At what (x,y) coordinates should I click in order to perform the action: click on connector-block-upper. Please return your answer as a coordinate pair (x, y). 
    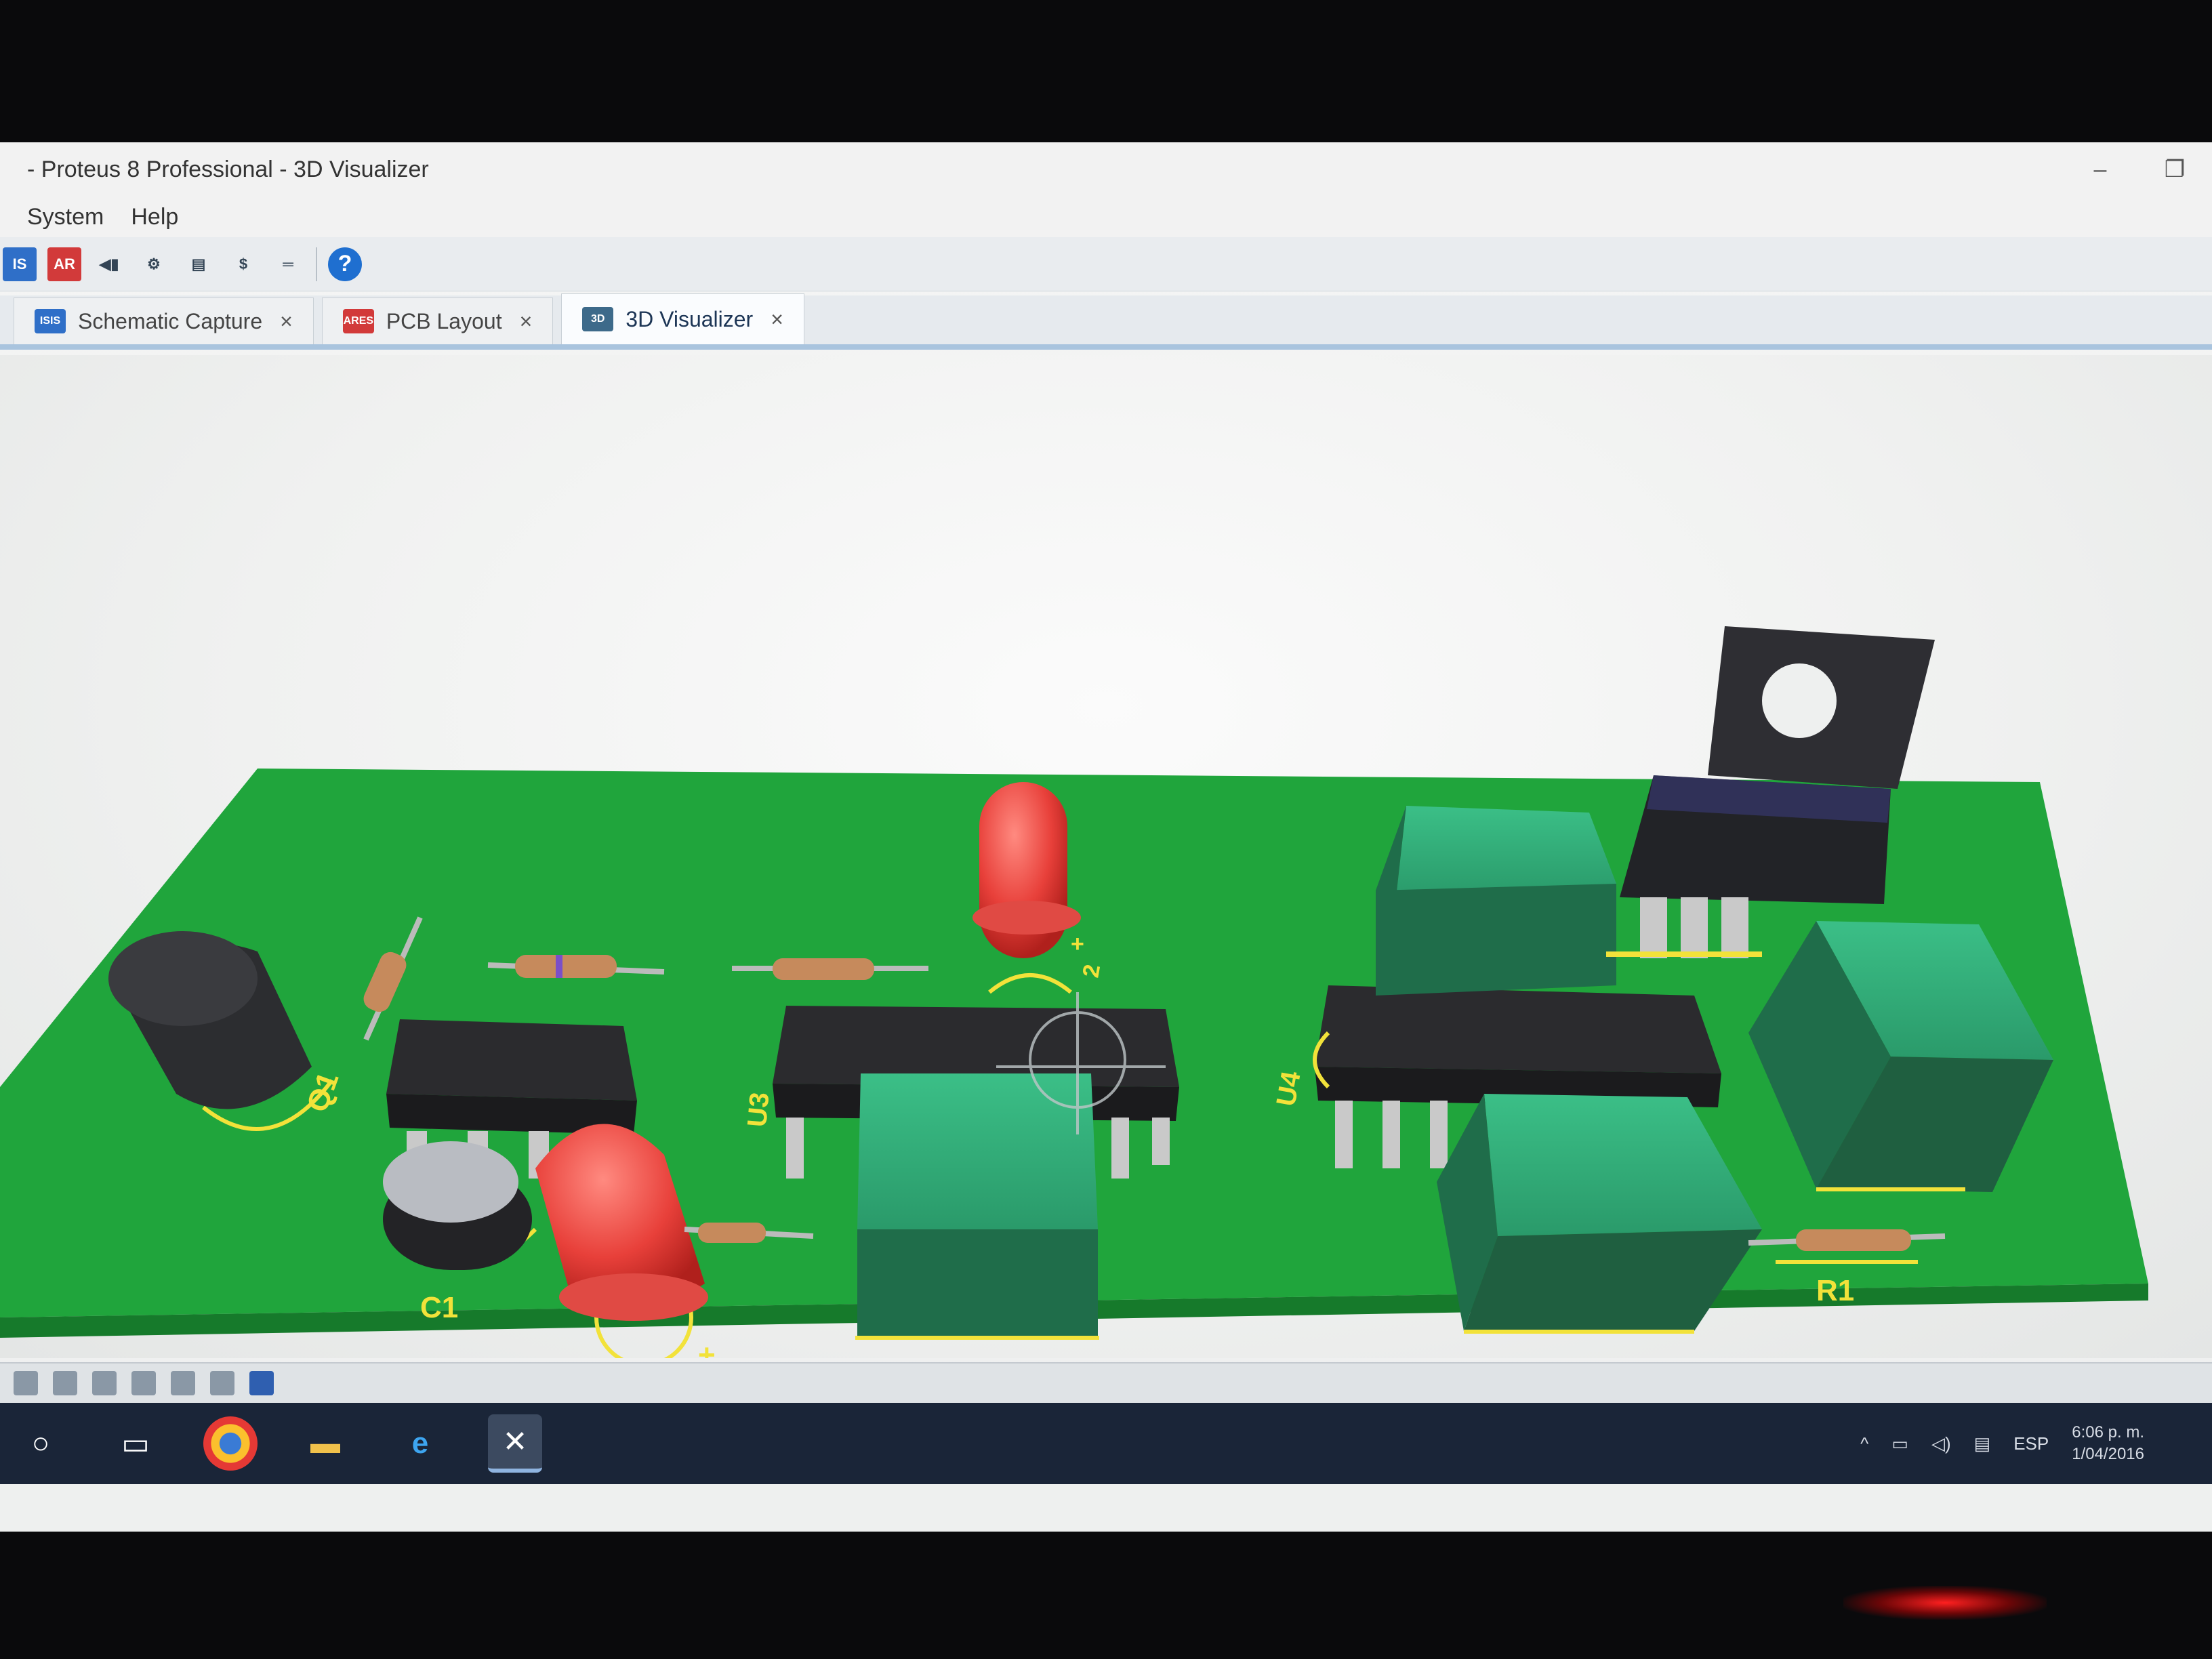
    Looking at the image, I should click on (1496, 901).